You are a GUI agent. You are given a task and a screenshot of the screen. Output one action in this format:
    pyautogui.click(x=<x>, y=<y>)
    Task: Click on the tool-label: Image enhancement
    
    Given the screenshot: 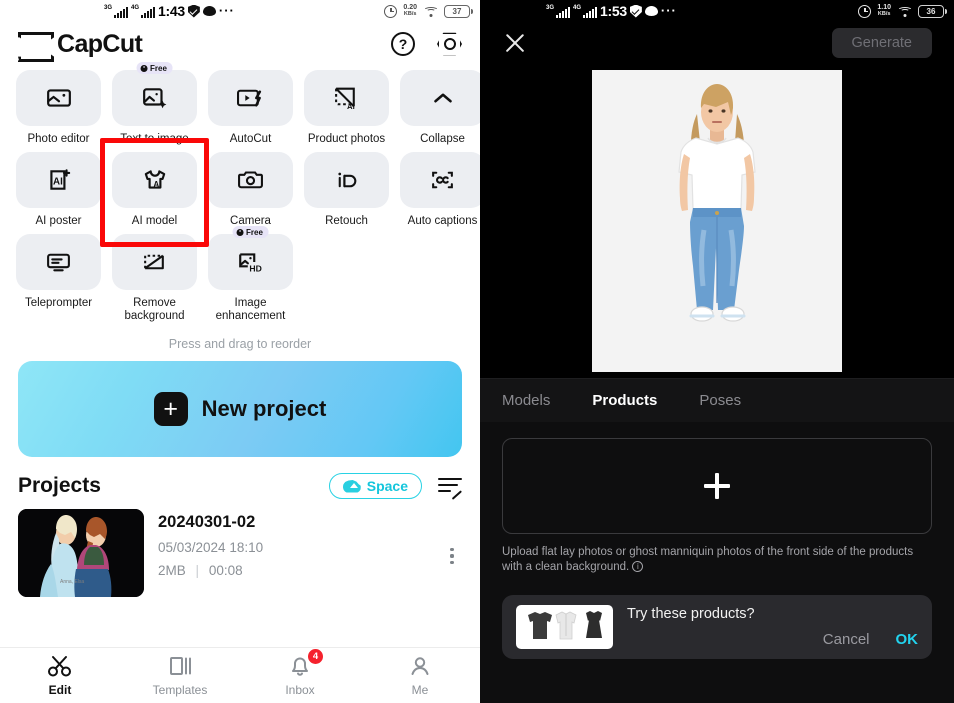 What is the action you would take?
    pyautogui.click(x=250, y=309)
    